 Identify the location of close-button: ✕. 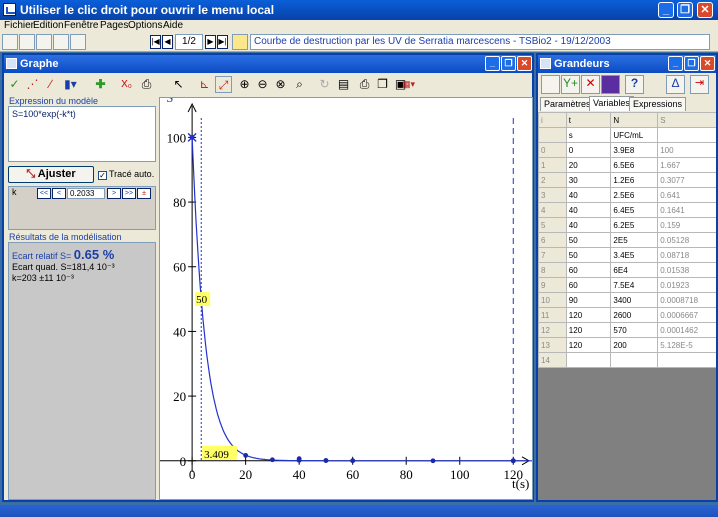
(705, 10).